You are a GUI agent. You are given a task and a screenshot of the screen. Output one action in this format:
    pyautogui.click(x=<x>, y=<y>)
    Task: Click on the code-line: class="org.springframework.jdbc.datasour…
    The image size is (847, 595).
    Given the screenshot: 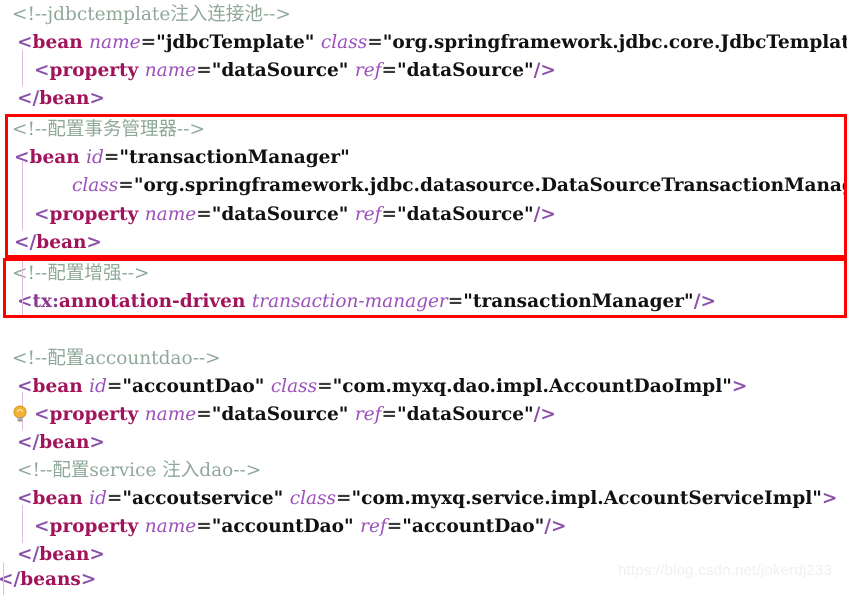 What is the action you would take?
    pyautogui.click(x=423, y=186)
    